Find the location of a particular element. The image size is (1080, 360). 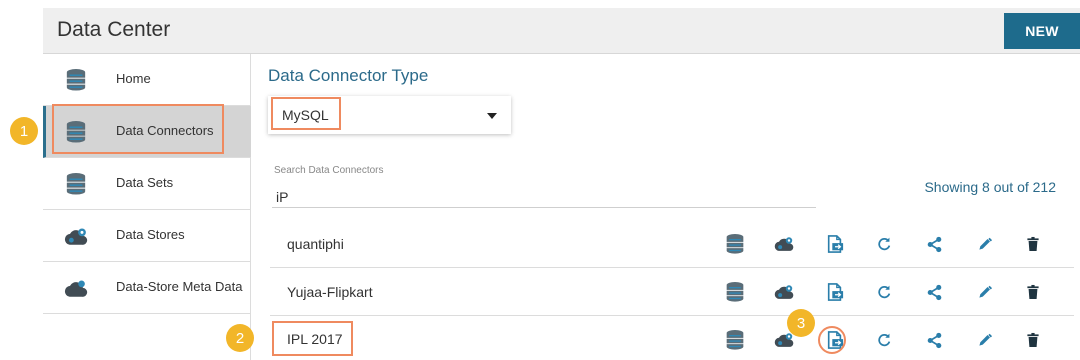

step-marker-1: 1 is located at coordinates (24, 131).